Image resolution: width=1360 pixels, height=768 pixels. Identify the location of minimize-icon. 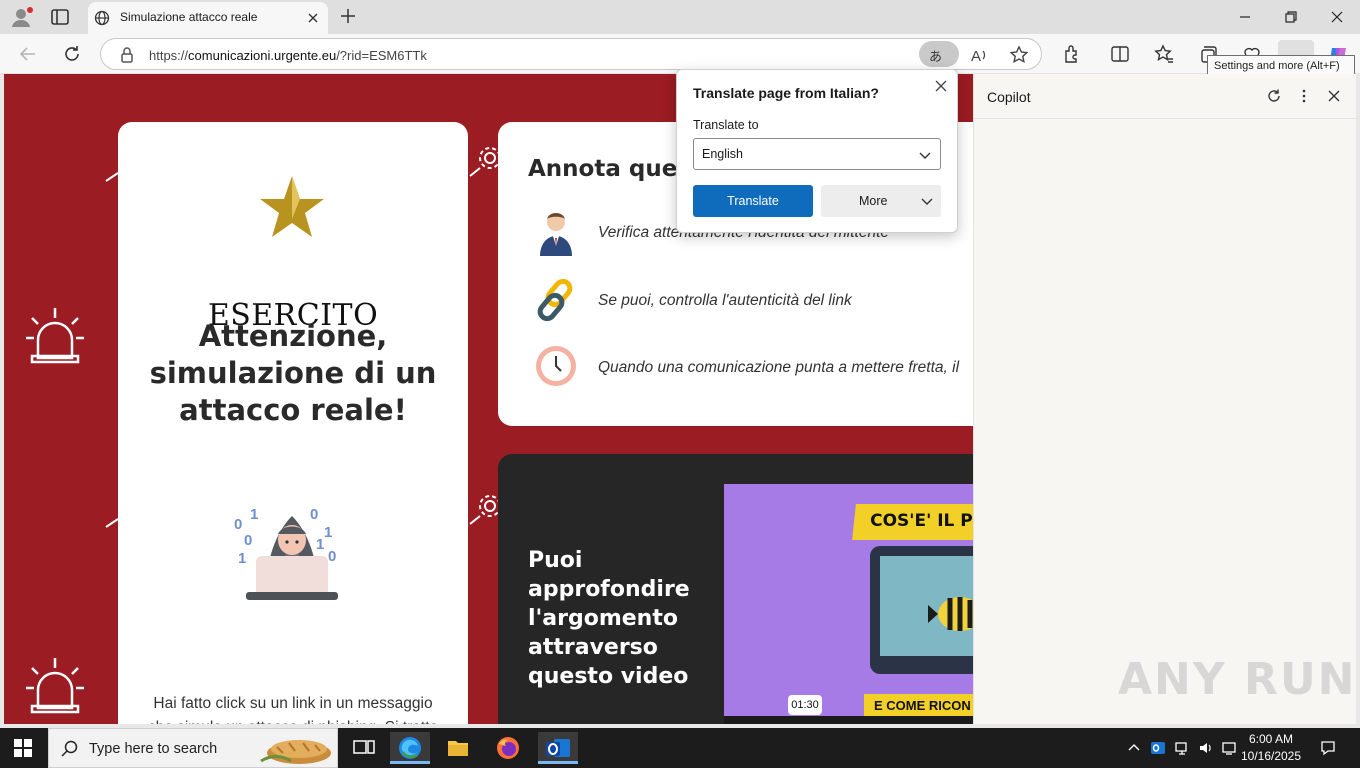
(1245, 17).